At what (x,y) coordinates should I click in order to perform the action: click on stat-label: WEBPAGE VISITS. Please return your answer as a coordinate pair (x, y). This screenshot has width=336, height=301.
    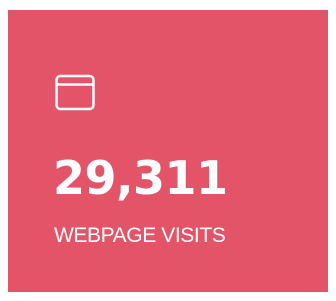
    Looking at the image, I should click on (140, 235).